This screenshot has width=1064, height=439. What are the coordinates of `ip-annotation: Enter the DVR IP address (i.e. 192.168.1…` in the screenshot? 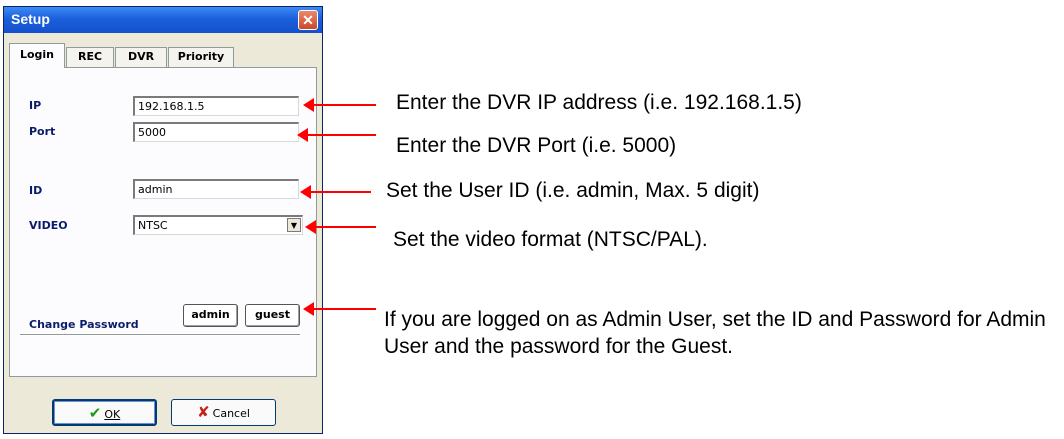 It's located at (599, 102).